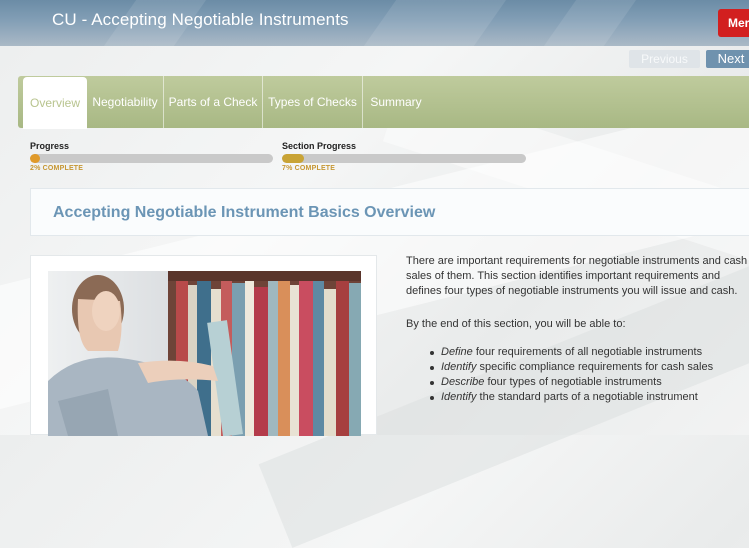 This screenshot has height=548, width=749. Describe the element at coordinates (200, 19) in the screenshot. I see `course-title: CU - Accepting Negotiable Instruments` at that location.